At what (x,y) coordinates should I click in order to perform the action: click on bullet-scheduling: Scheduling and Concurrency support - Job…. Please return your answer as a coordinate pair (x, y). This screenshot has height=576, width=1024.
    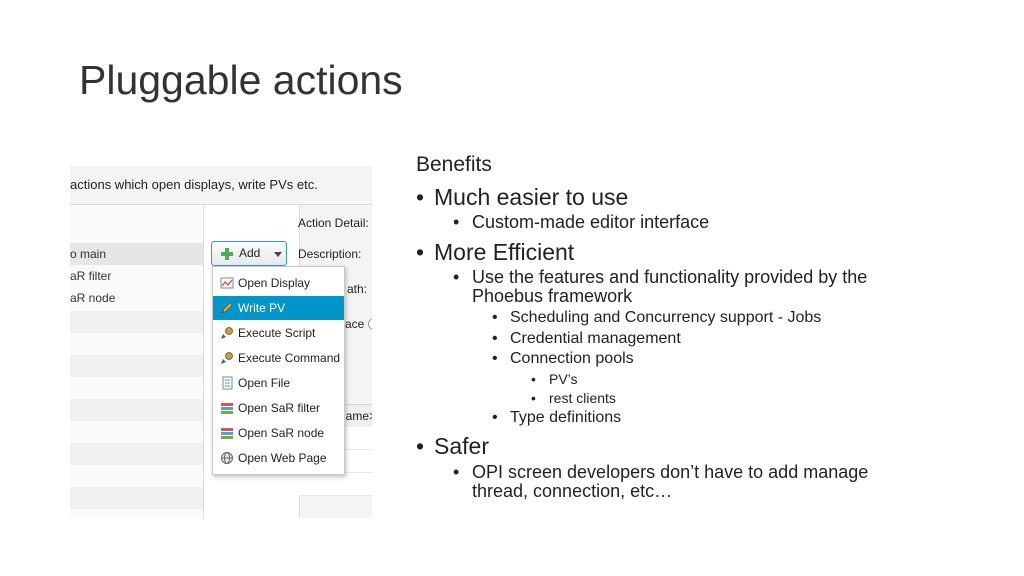
    Looking at the image, I should click on (666, 317).